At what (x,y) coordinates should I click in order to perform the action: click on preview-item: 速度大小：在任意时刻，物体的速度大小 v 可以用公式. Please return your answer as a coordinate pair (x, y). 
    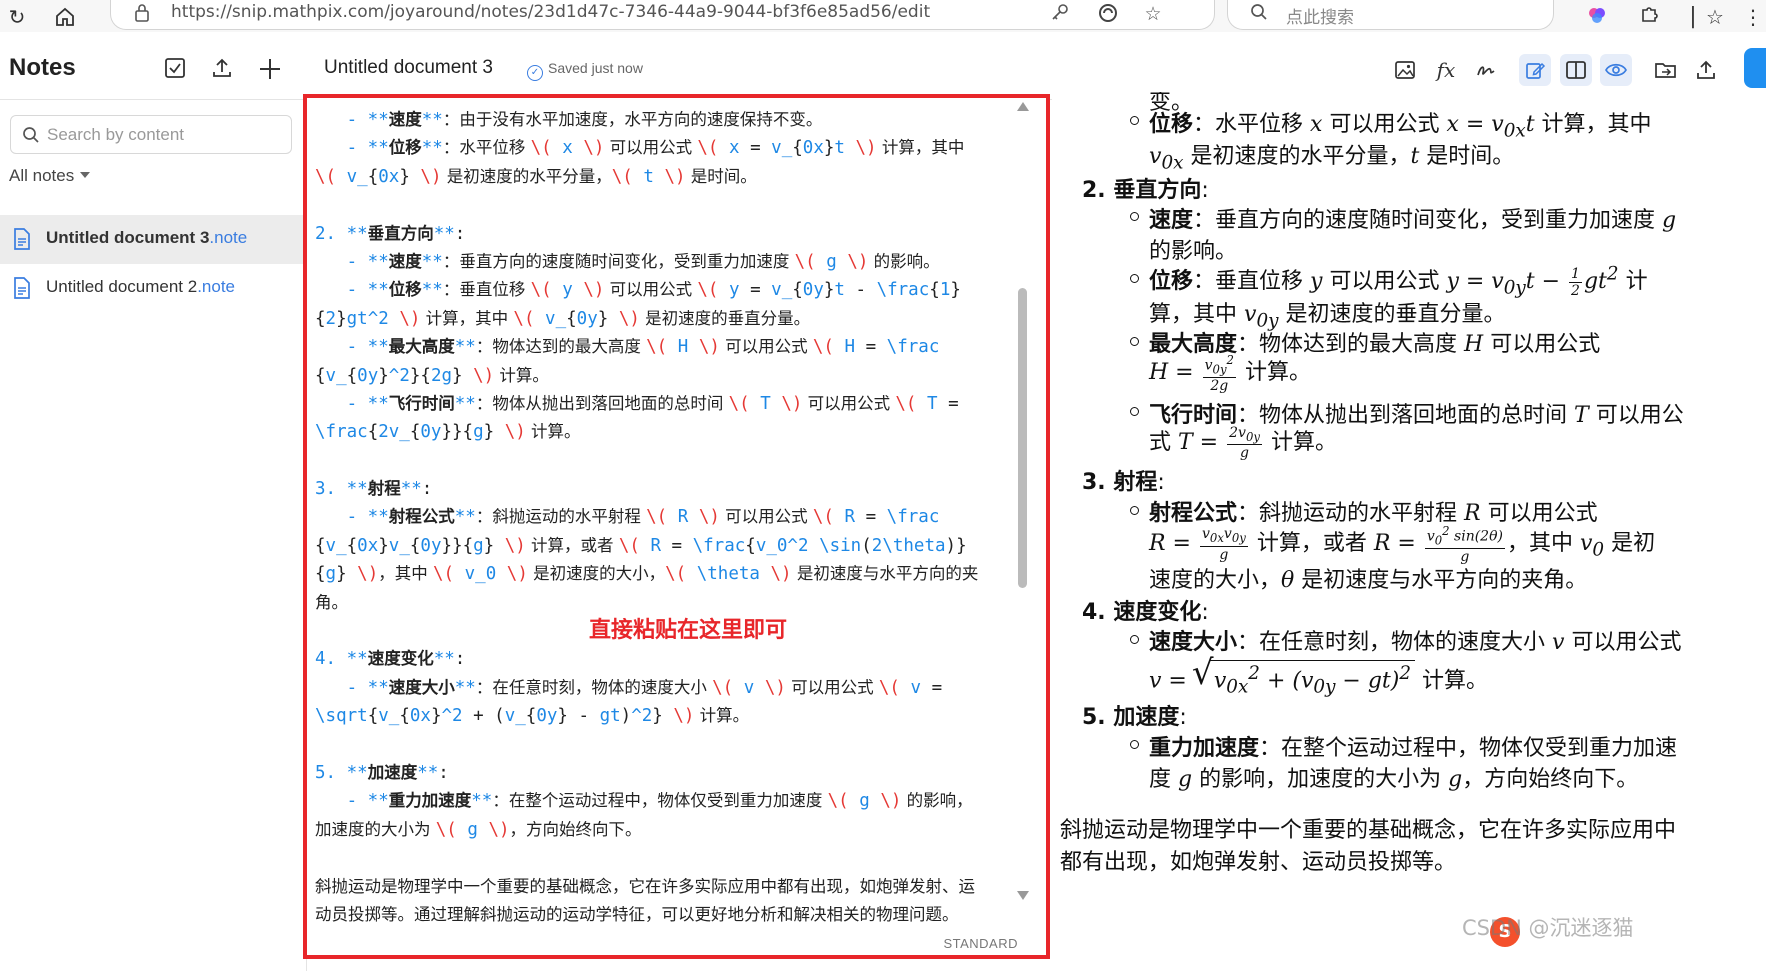
    Looking at the image, I should click on (1415, 642).